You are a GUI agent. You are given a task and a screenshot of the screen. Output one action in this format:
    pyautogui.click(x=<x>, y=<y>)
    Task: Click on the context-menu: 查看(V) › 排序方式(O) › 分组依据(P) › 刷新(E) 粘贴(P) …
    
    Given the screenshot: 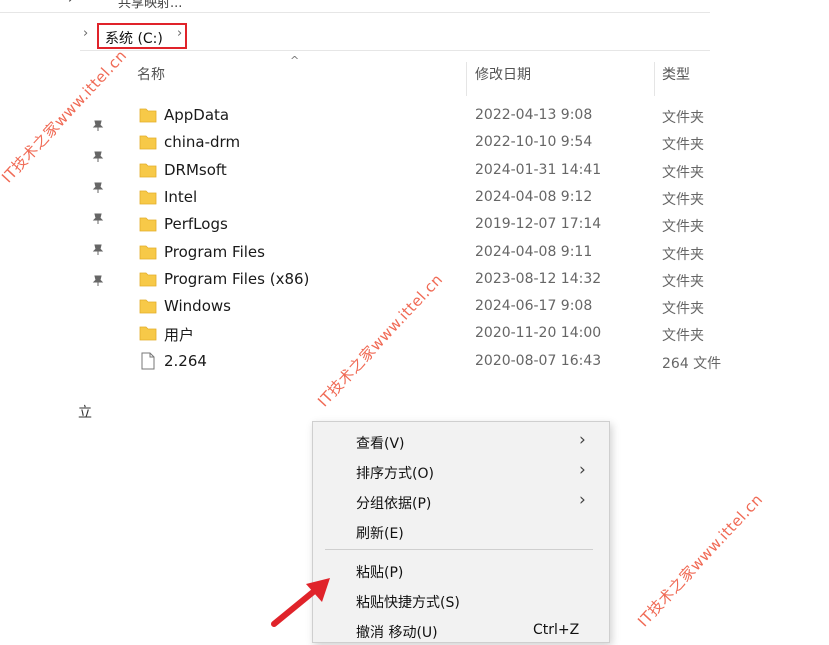 What is the action you would take?
    pyautogui.click(x=461, y=532)
    